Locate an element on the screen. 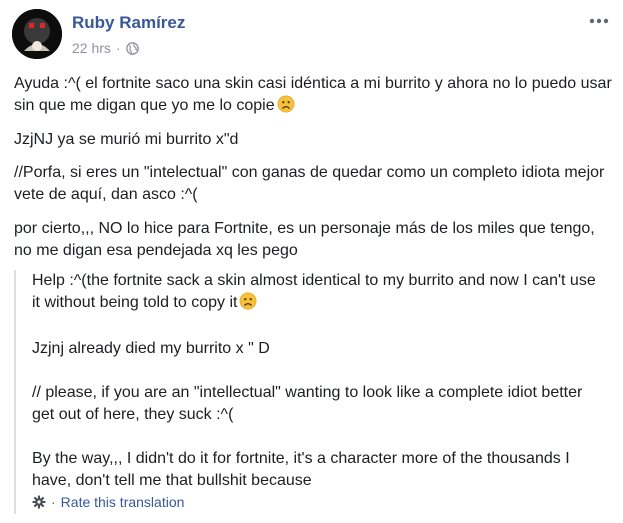 This screenshot has height=523, width=623. rate-translation: · Rate this translation is located at coordinates (108, 502).